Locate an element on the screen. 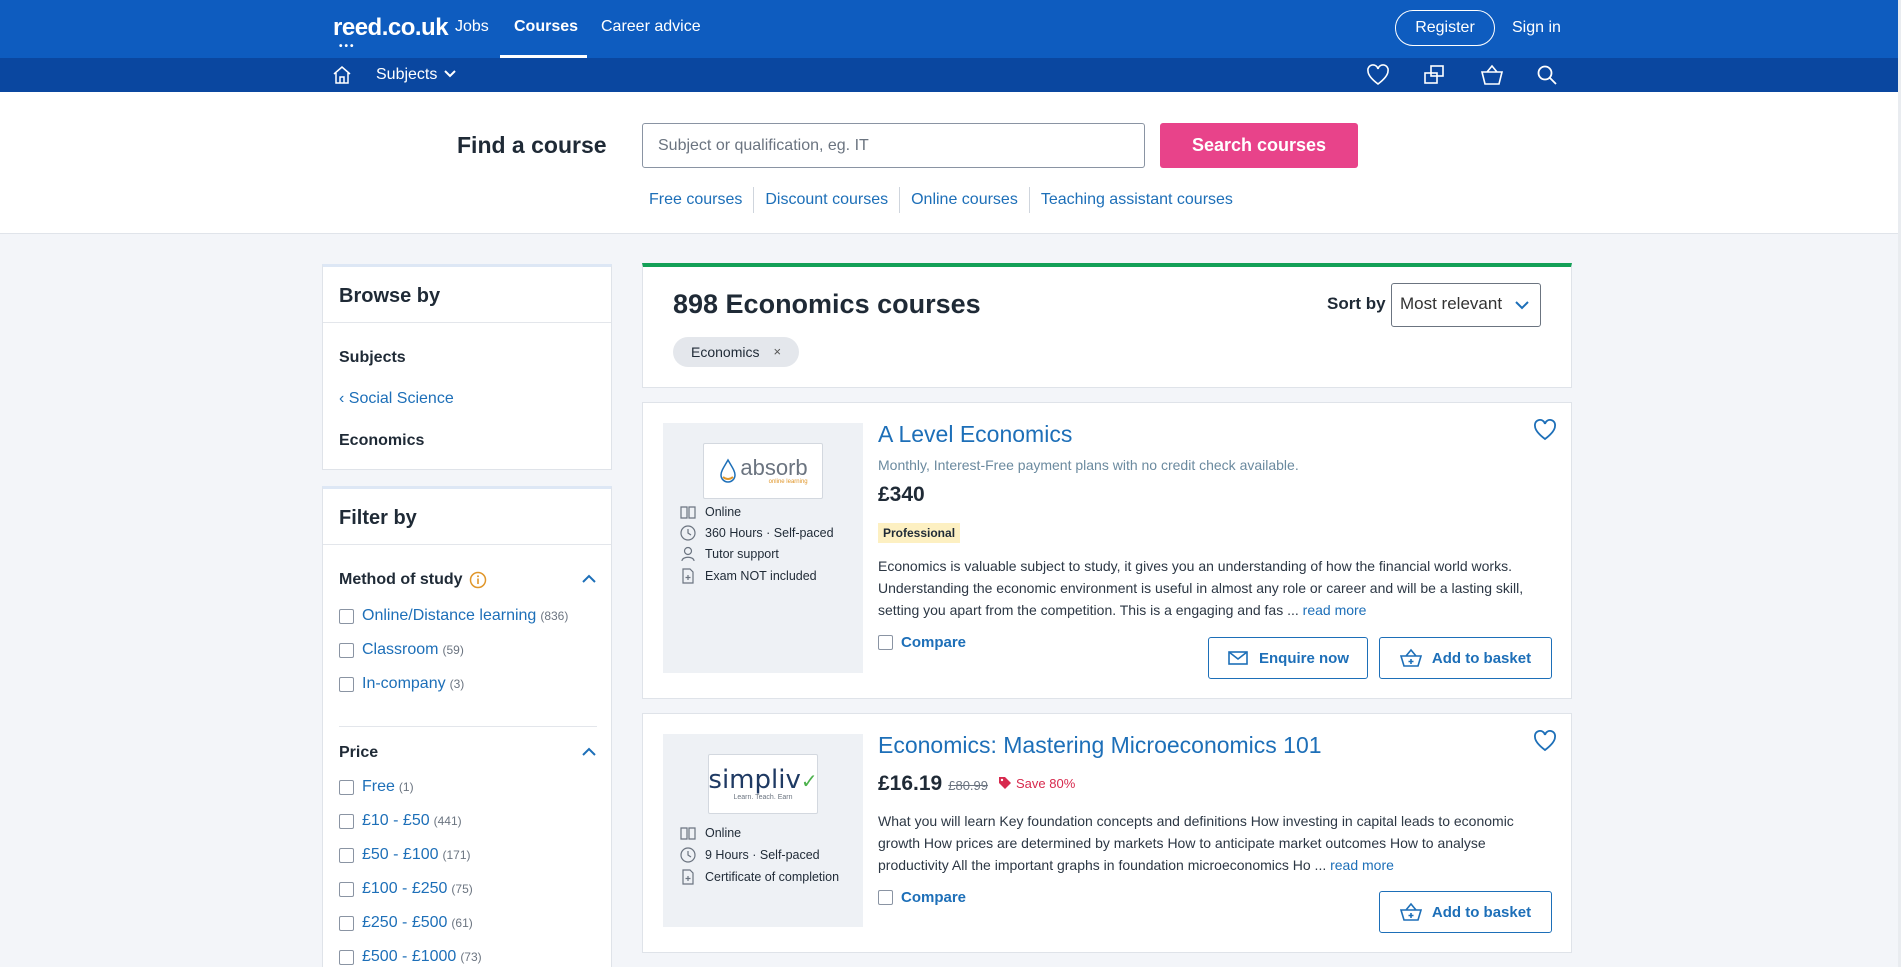 This screenshot has height=967, width=1901. online-courses-link: Online courses is located at coordinates (964, 200).